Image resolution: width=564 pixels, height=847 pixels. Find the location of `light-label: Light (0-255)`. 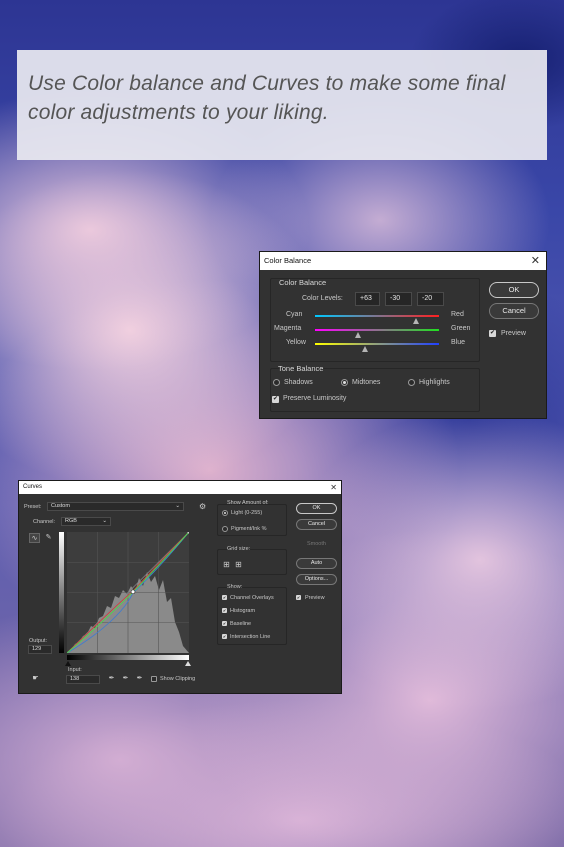

light-label: Light (0-255) is located at coordinates (247, 513).